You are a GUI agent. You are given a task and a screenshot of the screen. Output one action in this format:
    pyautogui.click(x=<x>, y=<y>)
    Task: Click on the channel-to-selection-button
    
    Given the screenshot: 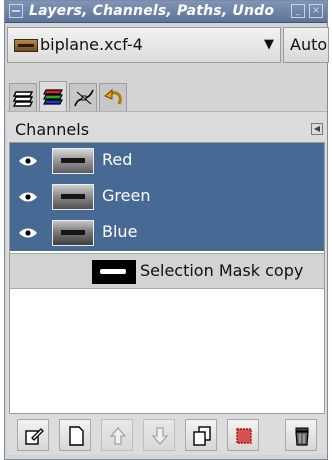 What is the action you would take?
    pyautogui.click(x=243, y=435)
    